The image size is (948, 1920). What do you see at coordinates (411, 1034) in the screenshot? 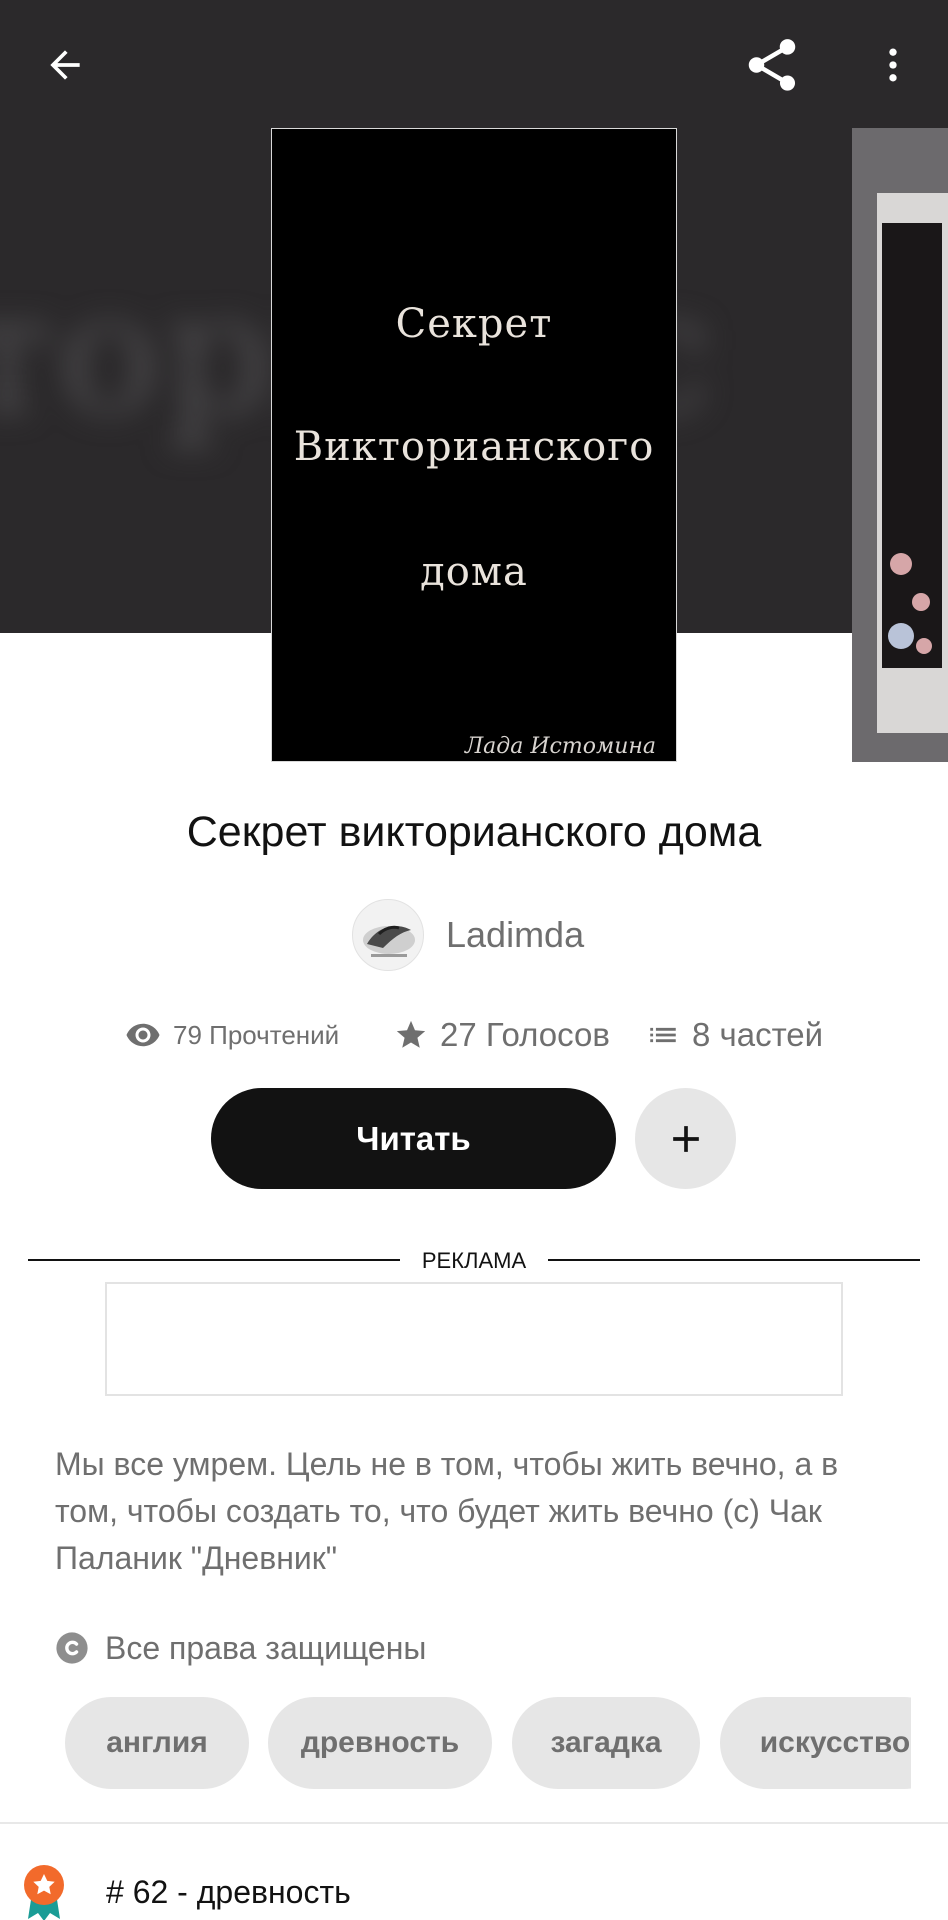
I see `star-icon` at bounding box center [411, 1034].